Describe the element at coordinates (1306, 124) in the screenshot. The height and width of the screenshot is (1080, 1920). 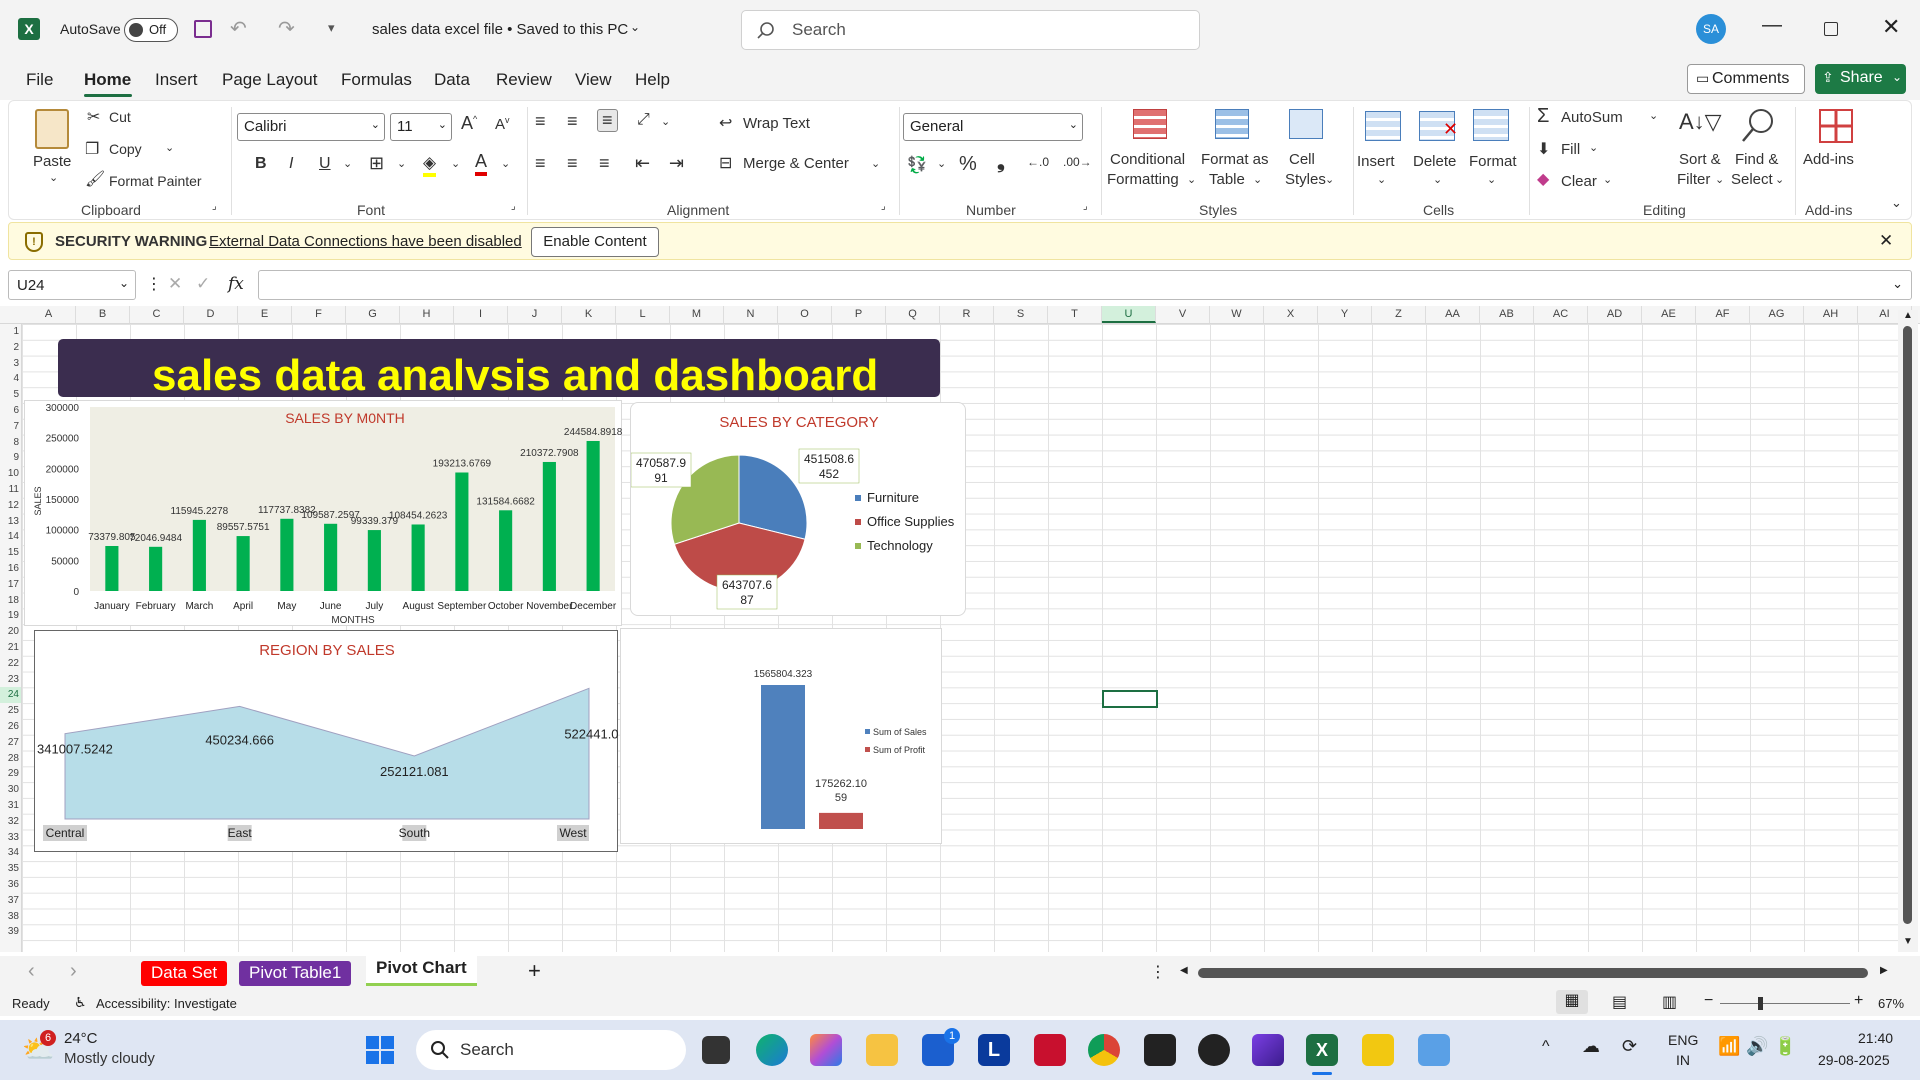
I see `cell-styles-icon` at that location.